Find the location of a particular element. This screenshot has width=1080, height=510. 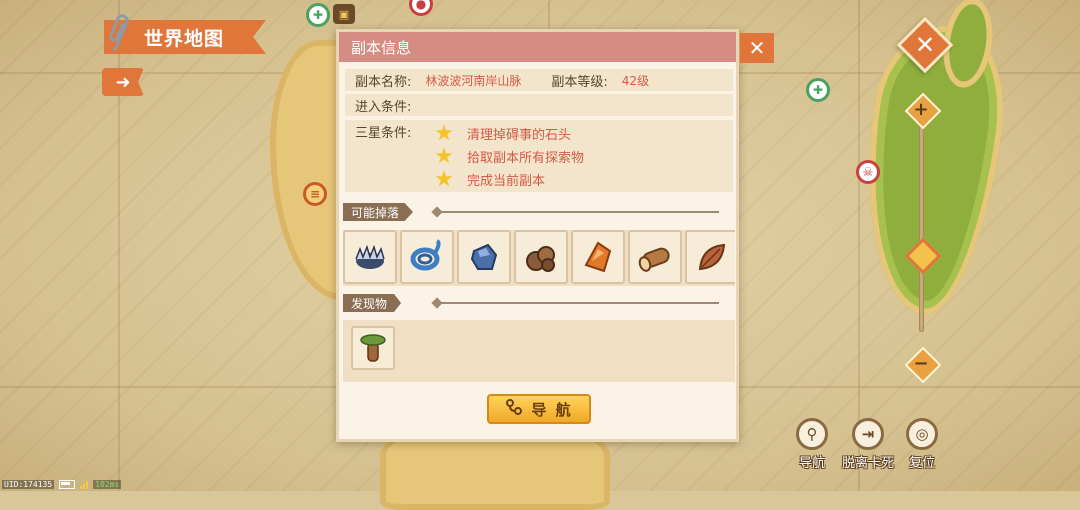

entry-condition-row: 进入条件: is located at coordinates (539, 105).